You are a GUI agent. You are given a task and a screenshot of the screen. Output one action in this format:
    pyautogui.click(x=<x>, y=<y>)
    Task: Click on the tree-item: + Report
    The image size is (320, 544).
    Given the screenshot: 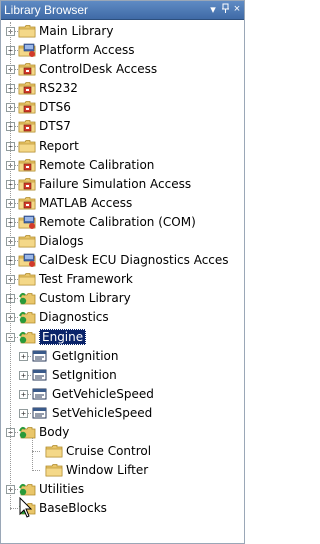 What is the action you would take?
    pyautogui.click(x=122, y=146)
    